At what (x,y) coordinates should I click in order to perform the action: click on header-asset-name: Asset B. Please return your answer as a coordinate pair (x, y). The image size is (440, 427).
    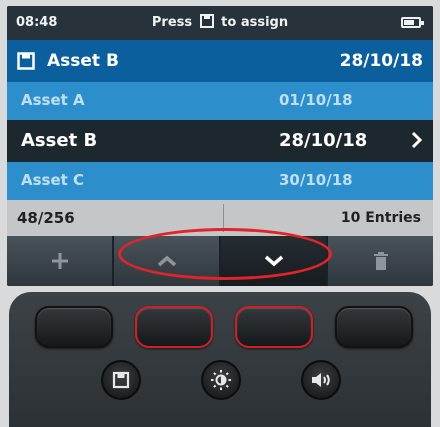
    Looking at the image, I should click on (83, 61).